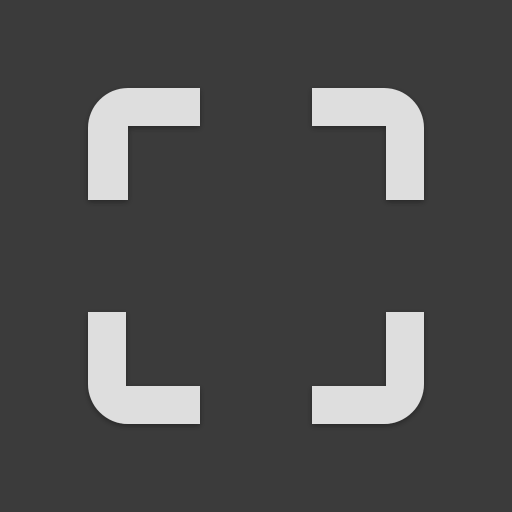 This screenshot has height=512, width=512. Describe the element at coordinates (368, 368) in the screenshot. I see `corner-bottom-right` at that location.